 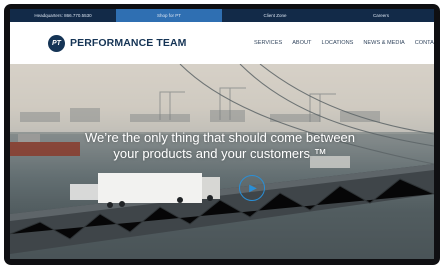 What do you see at coordinates (56, 43) in the screenshot?
I see `logo-badge: PT` at bounding box center [56, 43].